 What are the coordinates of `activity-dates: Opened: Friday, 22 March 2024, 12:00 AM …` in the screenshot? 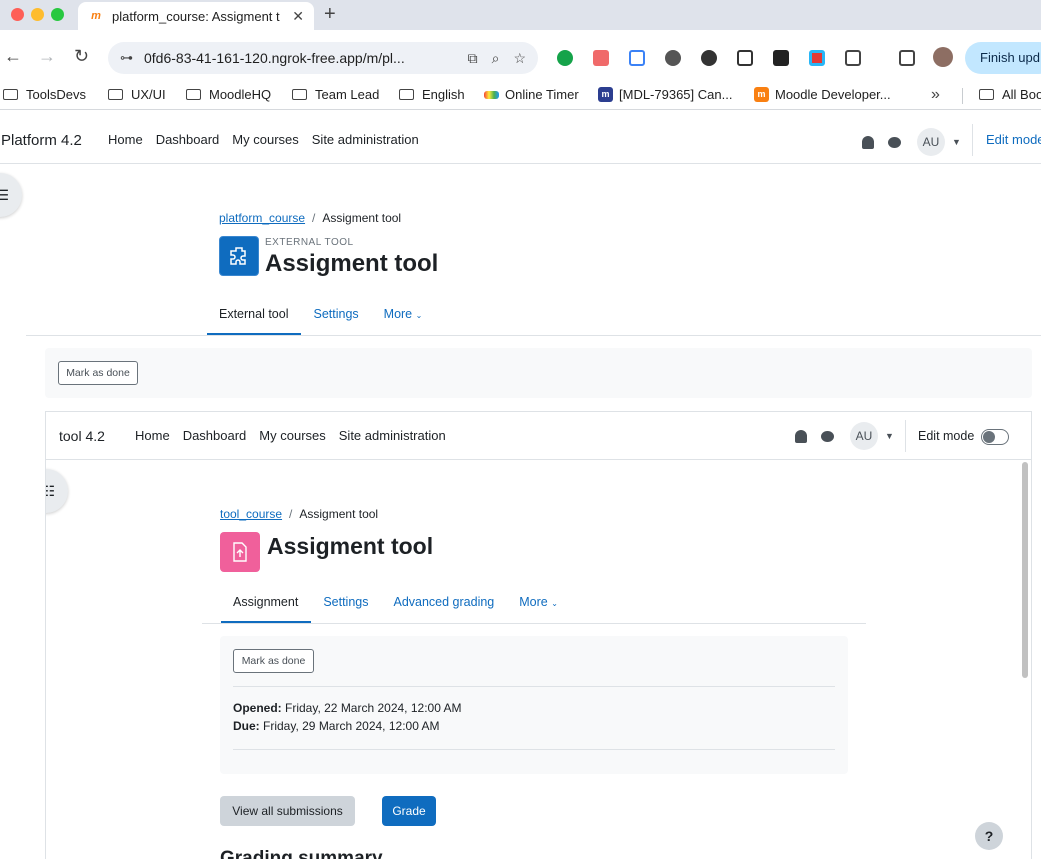 It's located at (347, 717).